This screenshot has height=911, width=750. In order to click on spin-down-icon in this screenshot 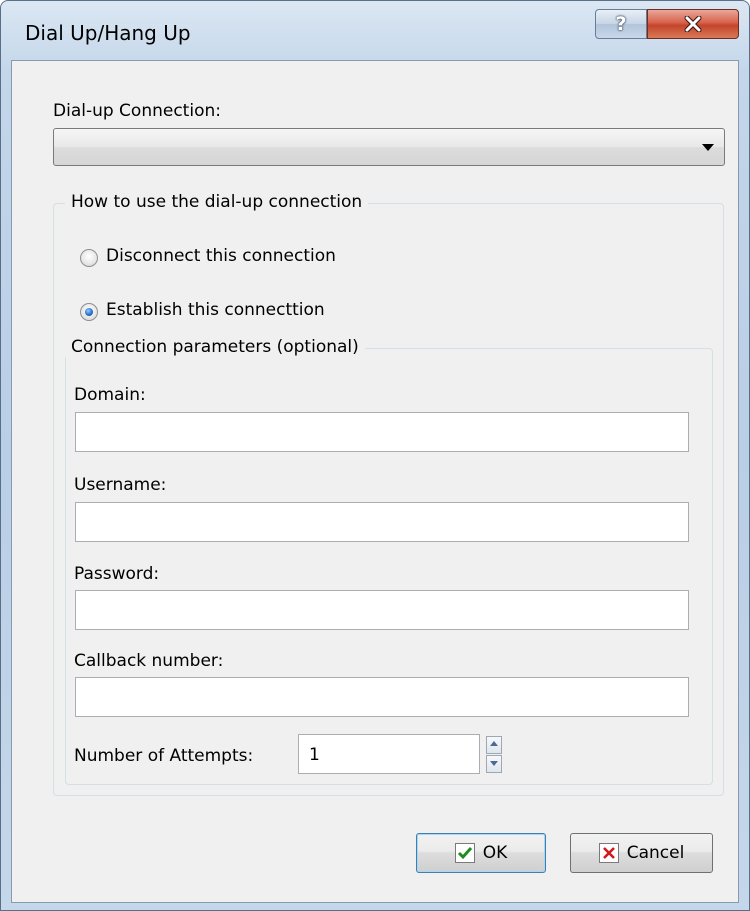, I will do `click(494, 763)`.